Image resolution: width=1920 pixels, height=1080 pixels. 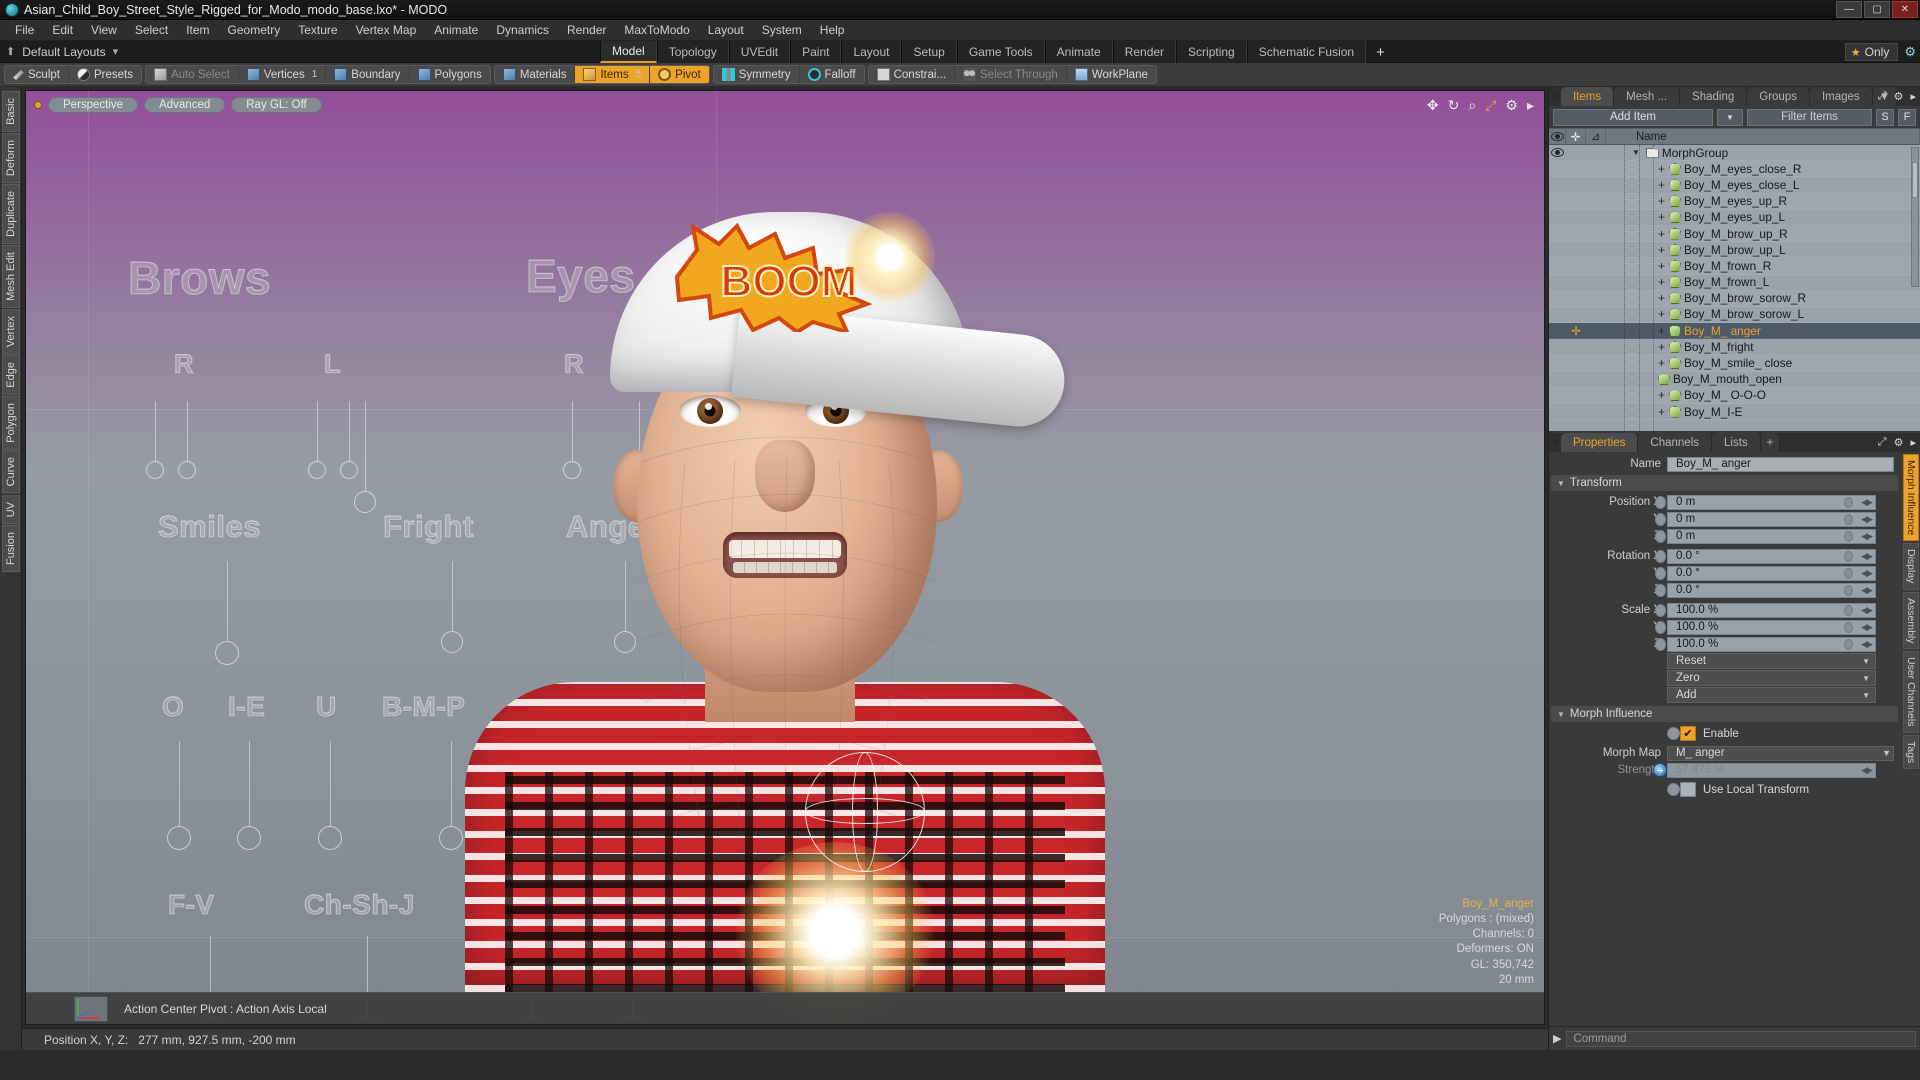 What do you see at coordinates (831, 74) in the screenshot?
I see `toolbar-button-falloff: Falloff` at bounding box center [831, 74].